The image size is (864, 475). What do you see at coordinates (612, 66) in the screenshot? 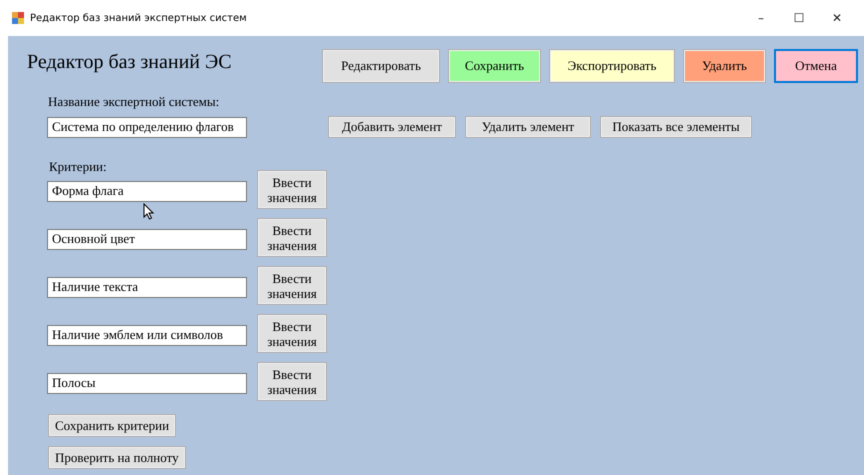
I see `action-button: Экспортировать` at bounding box center [612, 66].